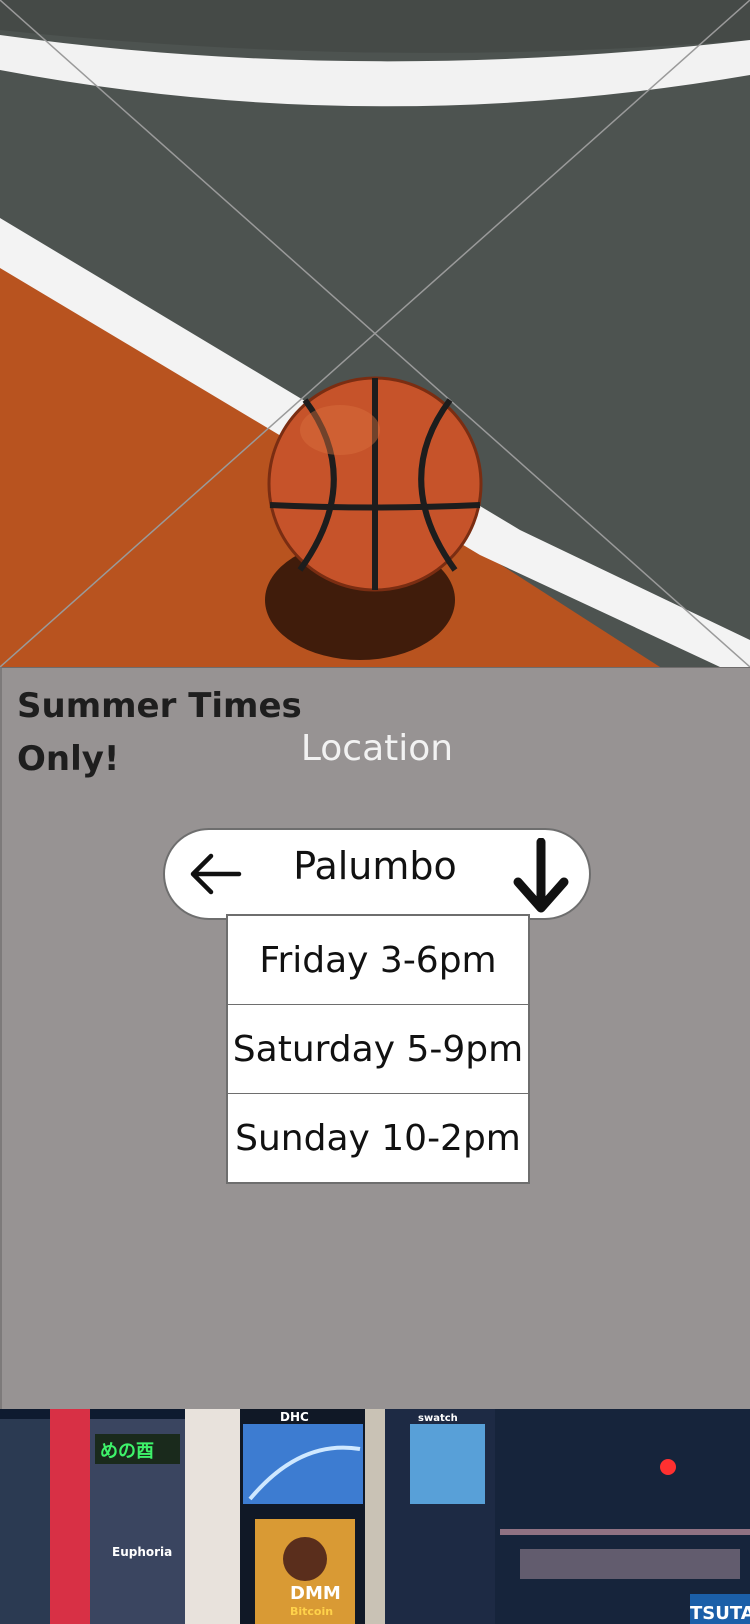 The image size is (750, 1624). Describe the element at coordinates (438, 1418) in the screenshot. I see `sign-swatch: swatch` at that location.